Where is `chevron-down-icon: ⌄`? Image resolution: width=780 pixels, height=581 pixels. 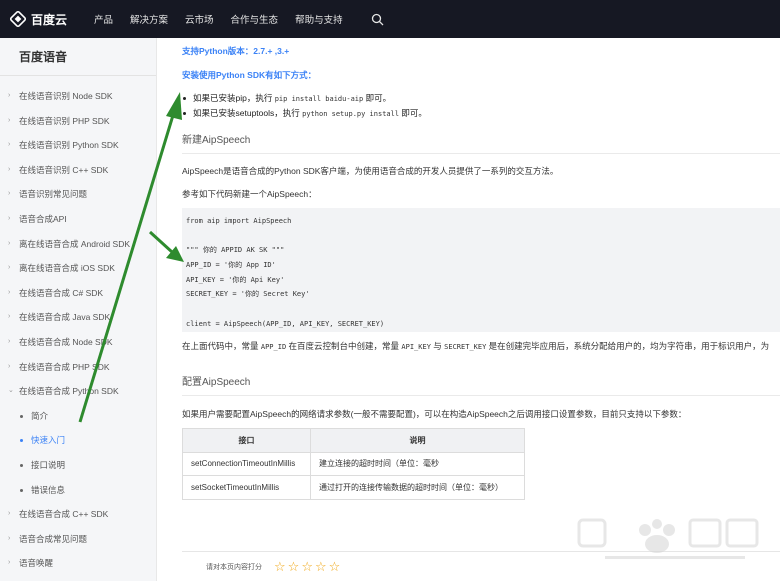 chevron-down-icon: ⌄ is located at coordinates (11, 391).